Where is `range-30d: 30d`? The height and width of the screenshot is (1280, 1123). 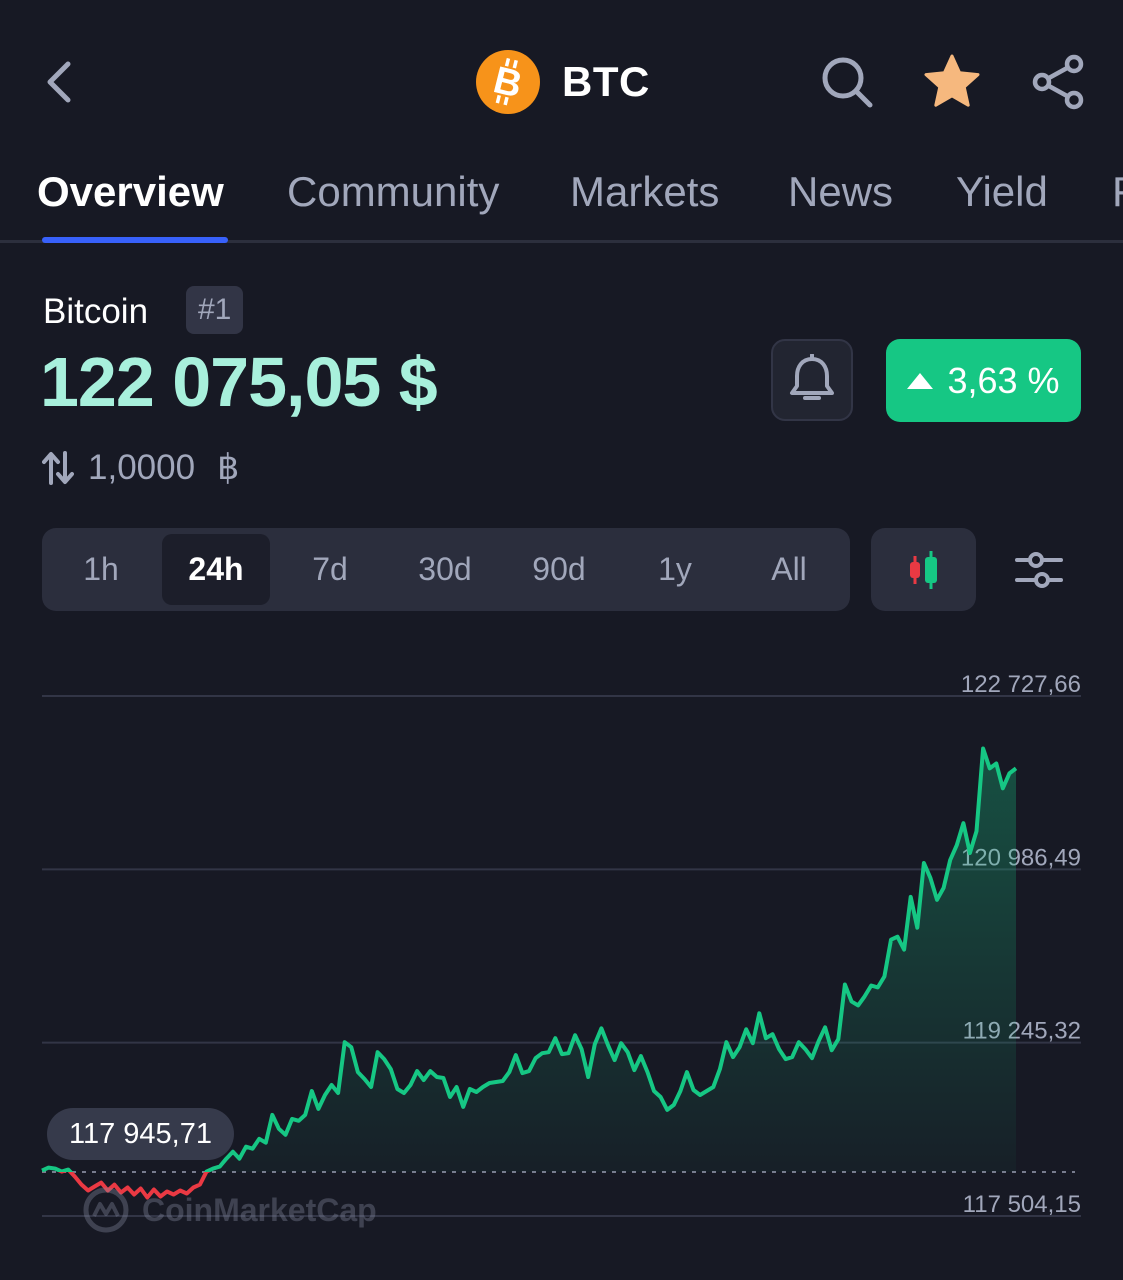 range-30d: 30d is located at coordinates (445, 569).